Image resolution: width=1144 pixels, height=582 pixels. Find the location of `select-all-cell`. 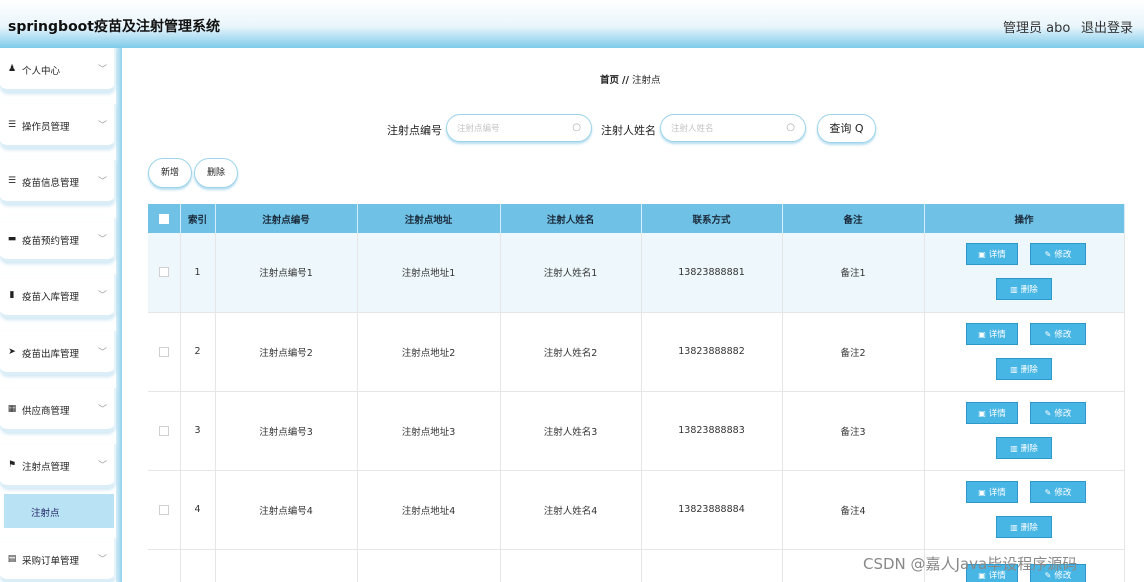

select-all-cell is located at coordinates (164, 218).